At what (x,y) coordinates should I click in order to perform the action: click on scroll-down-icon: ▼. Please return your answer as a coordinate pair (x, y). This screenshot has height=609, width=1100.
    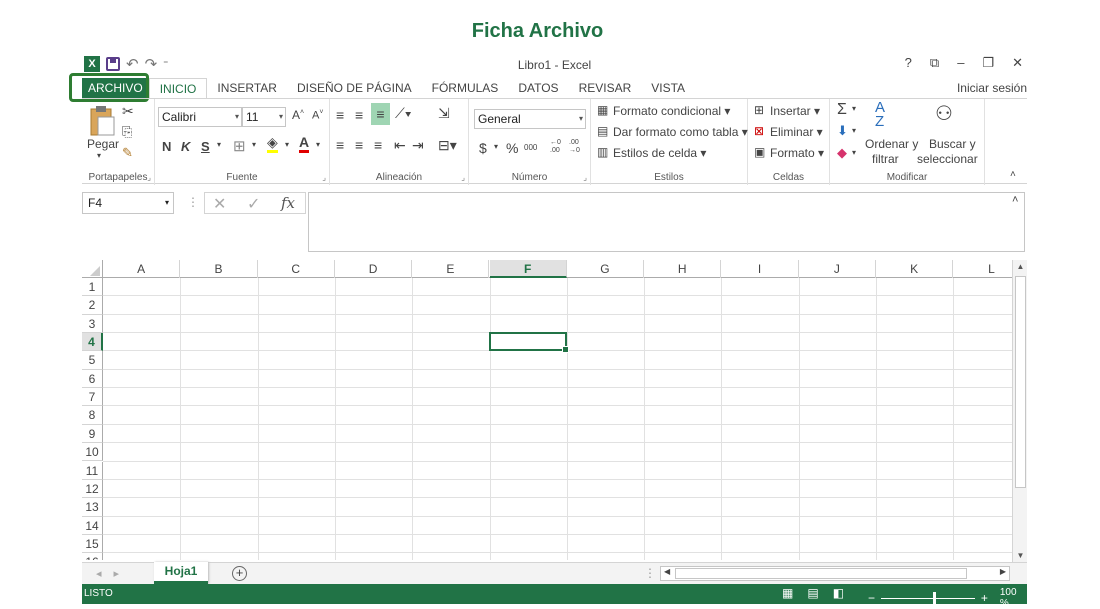
    Looking at the image, I should click on (1020, 555).